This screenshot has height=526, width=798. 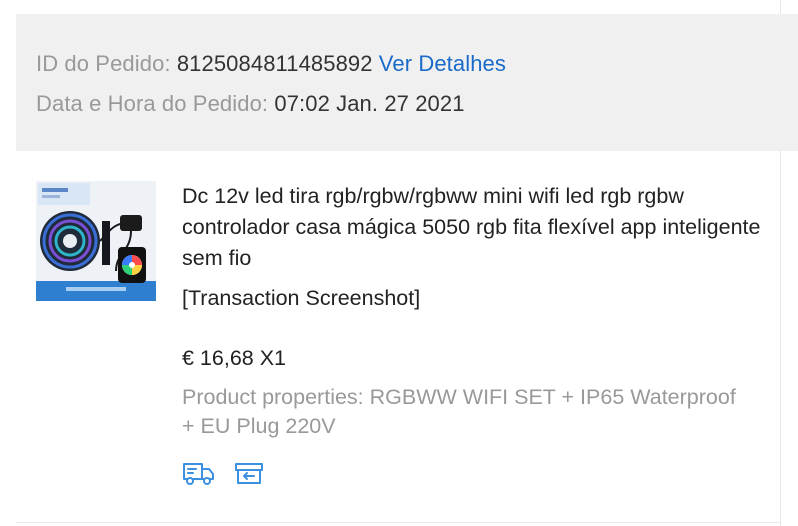 What do you see at coordinates (224, 473) in the screenshot?
I see `order-actions` at bounding box center [224, 473].